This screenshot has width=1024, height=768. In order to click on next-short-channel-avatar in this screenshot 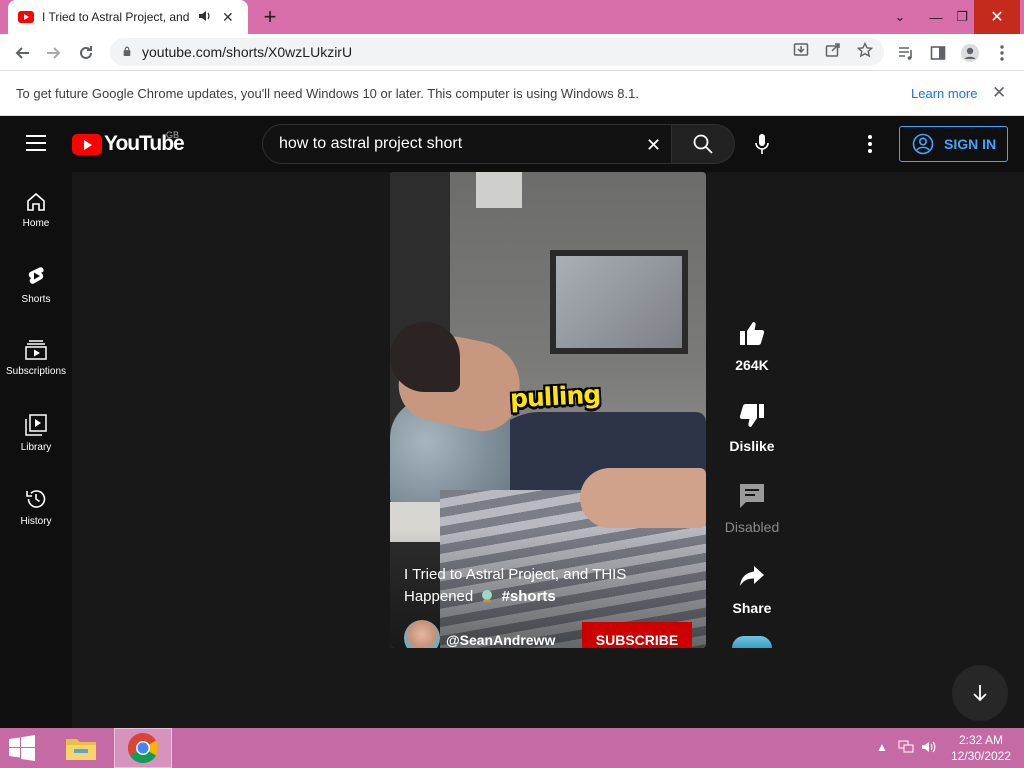, I will do `click(752, 642)`.